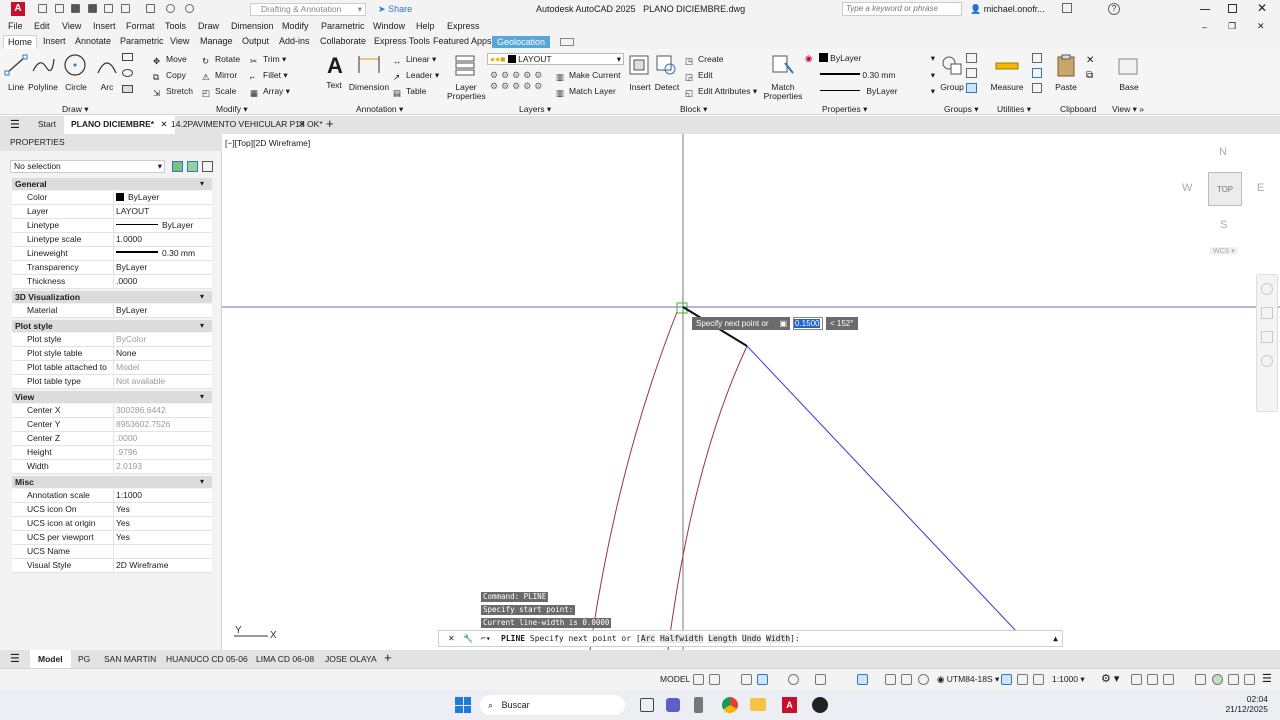 This screenshot has height=720, width=1280. Describe the element at coordinates (112, 282) in the screenshot. I see `property-row: Thickness .0000` at that location.